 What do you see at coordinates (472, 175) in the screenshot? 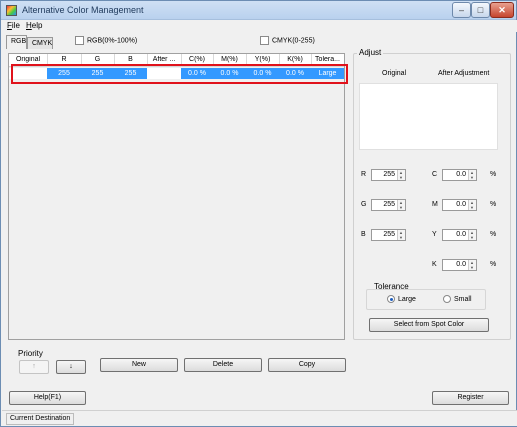
I see `c-spin-arrows: ▲ ▼` at bounding box center [472, 175].